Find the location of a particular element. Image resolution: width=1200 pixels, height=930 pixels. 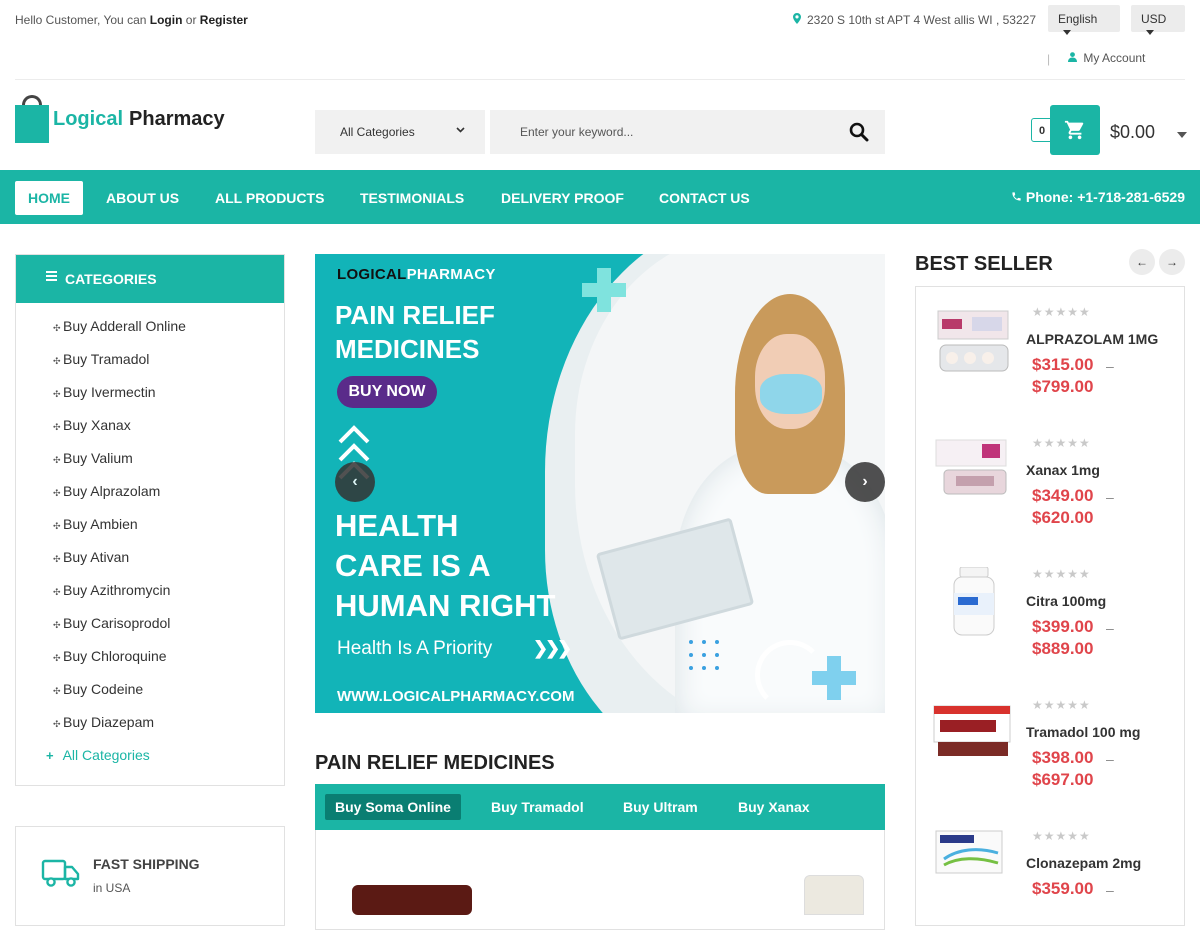

product-card: ★★★★★ Tramadol 100 mg $398.00 – $697.00 is located at coordinates (1050, 745).